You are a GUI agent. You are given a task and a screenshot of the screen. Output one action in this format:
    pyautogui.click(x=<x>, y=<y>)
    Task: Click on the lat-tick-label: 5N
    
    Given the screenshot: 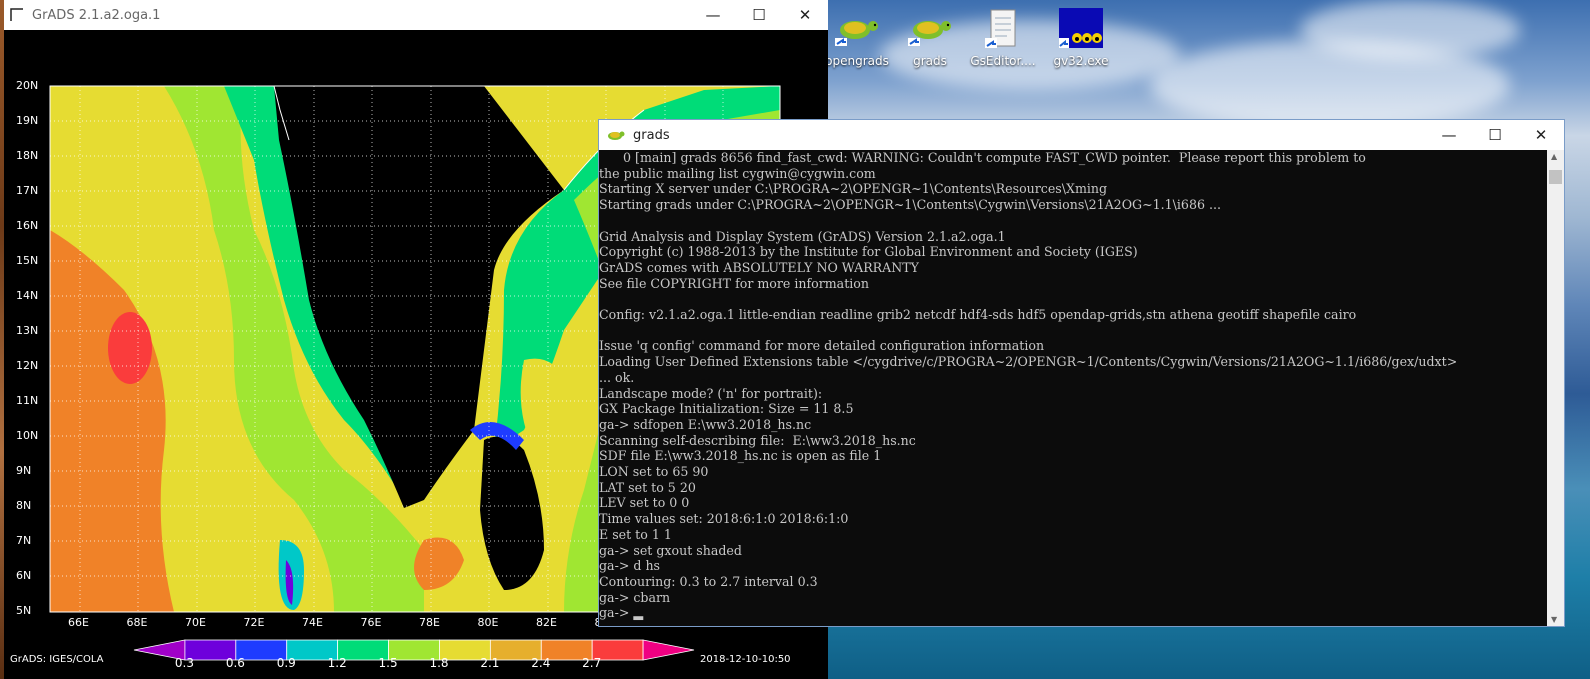 What is the action you would take?
    pyautogui.click(x=24, y=610)
    